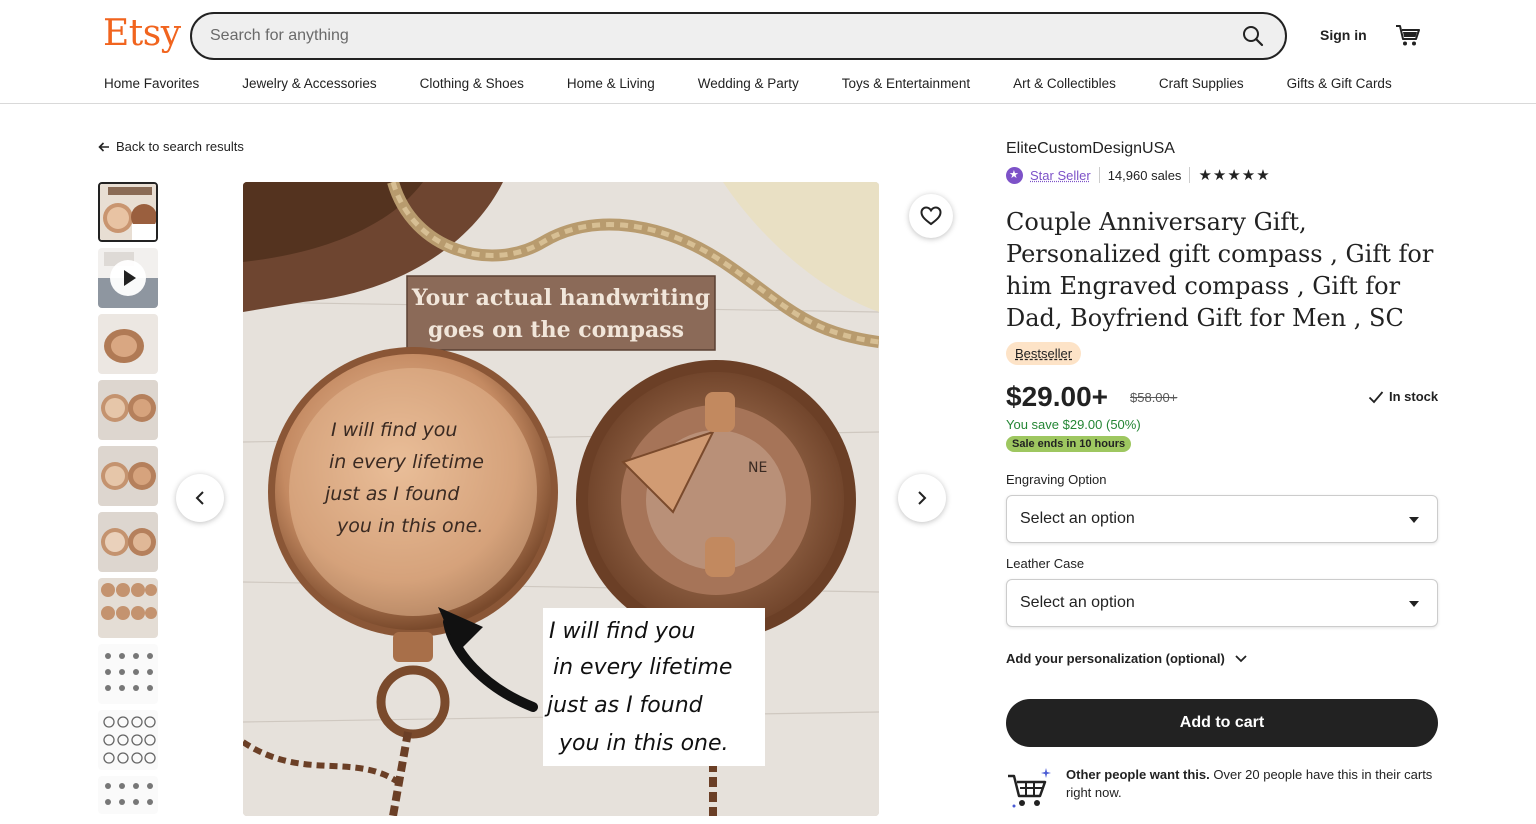  I want to click on personalization-toggle: Add your personalization (optional), so click(1126, 658).